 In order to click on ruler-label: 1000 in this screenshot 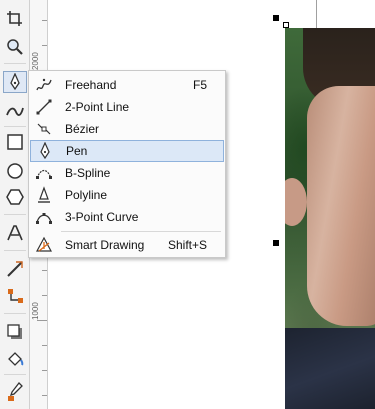, I will do `click(35, 311)`.